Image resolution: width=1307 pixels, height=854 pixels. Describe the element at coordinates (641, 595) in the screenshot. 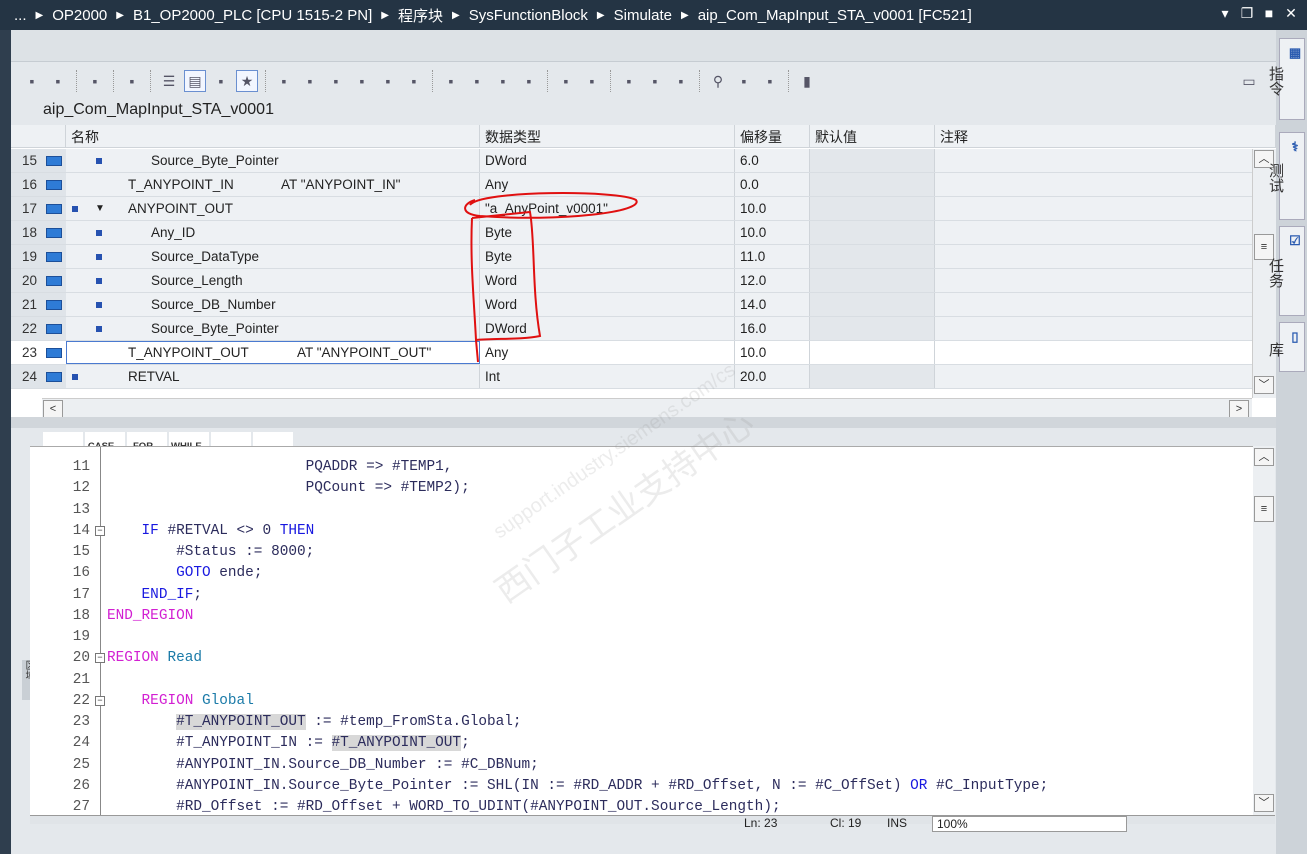

I see `code-line: 17 END_IF;` at that location.